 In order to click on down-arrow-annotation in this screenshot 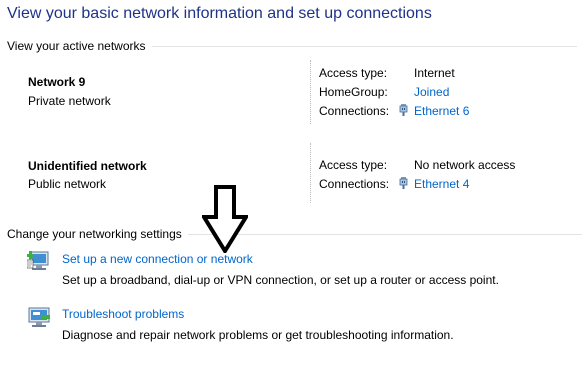, I will do `click(225, 219)`.